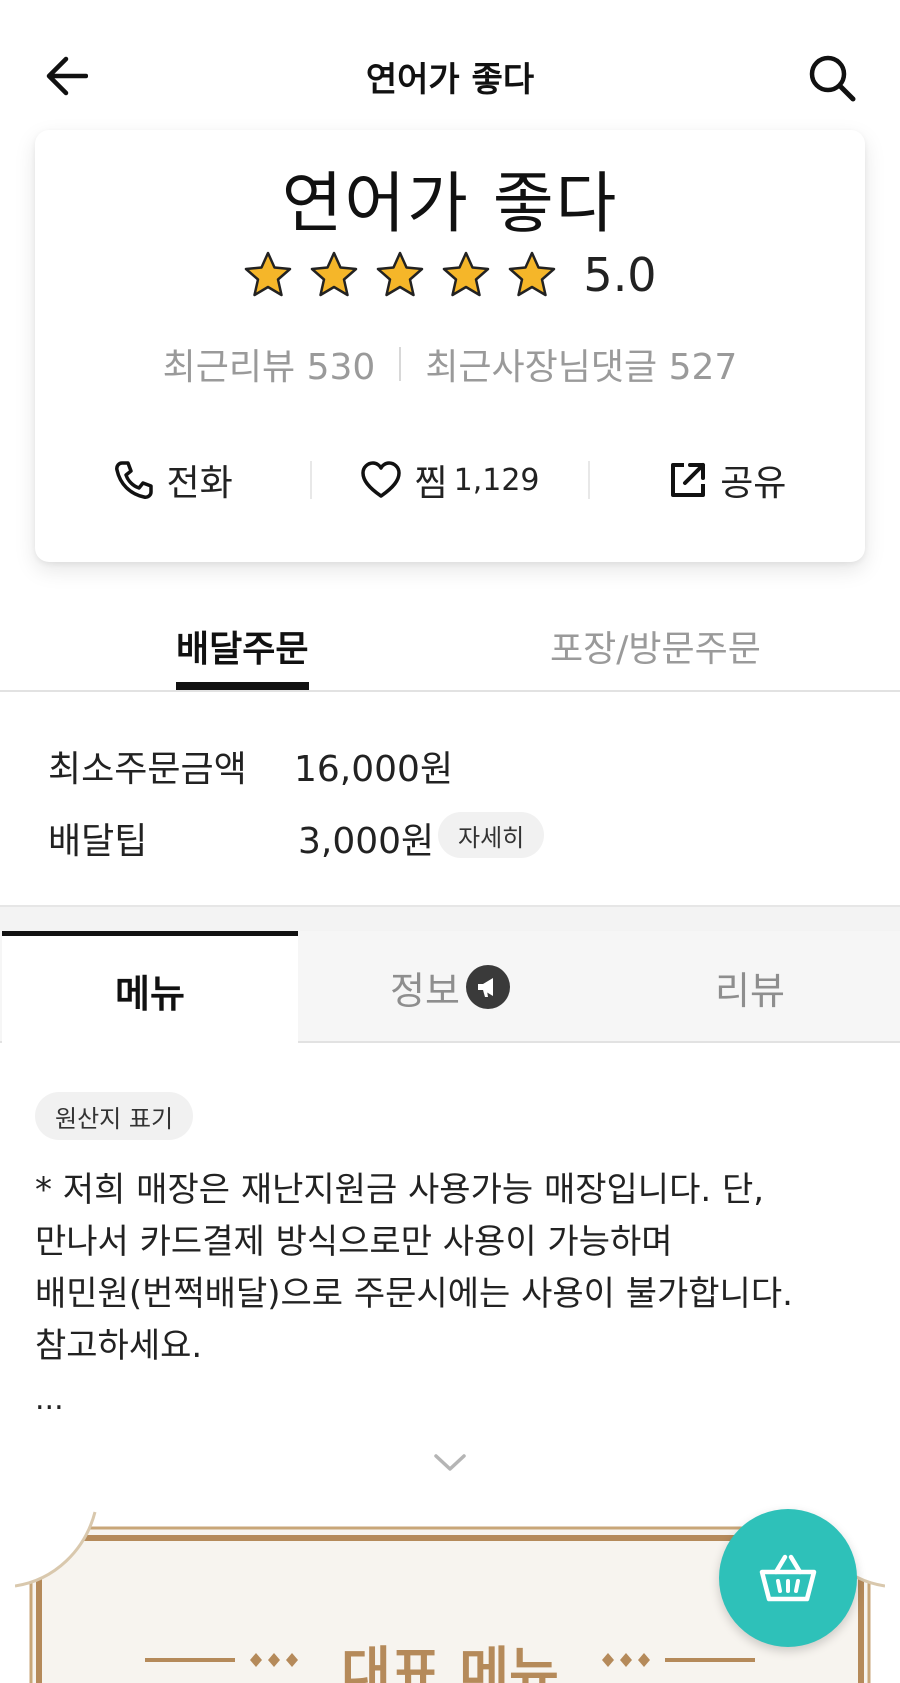 Image resolution: width=900 pixels, height=1683 pixels. What do you see at coordinates (496, 480) in the screenshot?
I see `like-count: 1,129` at bounding box center [496, 480].